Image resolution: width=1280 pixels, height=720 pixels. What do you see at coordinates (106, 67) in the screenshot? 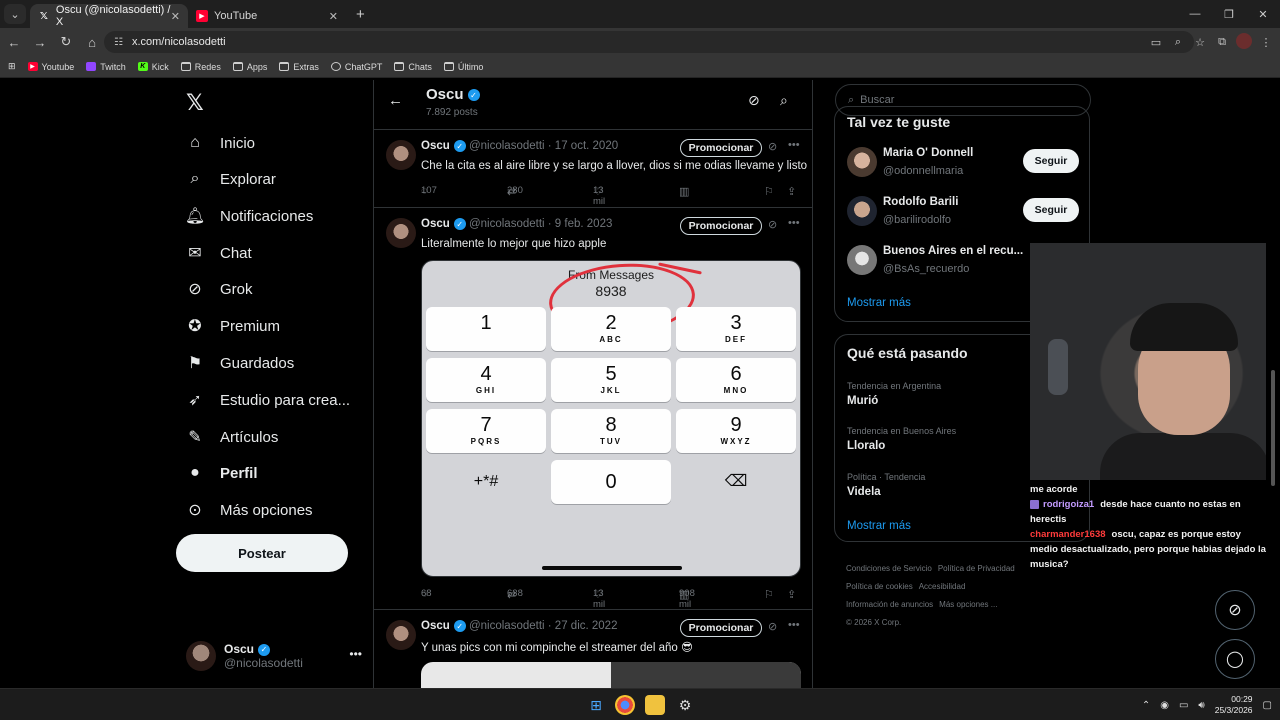
I see `bookmark-twitch: Twitch` at bounding box center [106, 67].